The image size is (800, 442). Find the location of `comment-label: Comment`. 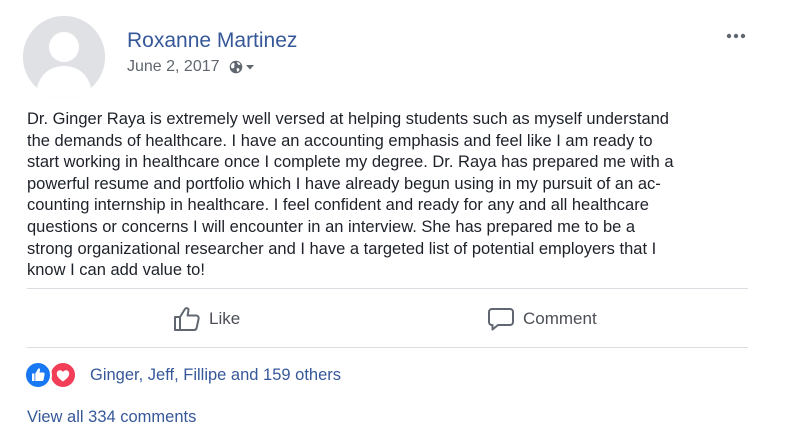

comment-label: Comment is located at coordinates (560, 318).